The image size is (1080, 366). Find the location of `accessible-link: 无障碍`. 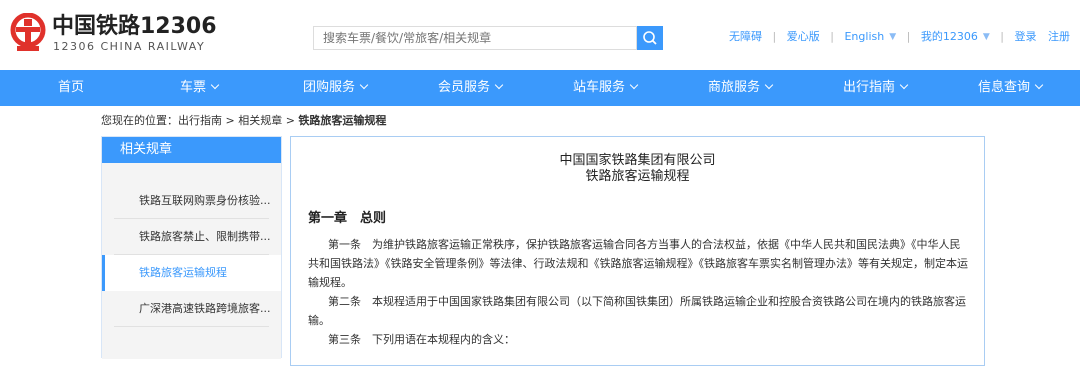

accessible-link: 无障碍 is located at coordinates (745, 37).